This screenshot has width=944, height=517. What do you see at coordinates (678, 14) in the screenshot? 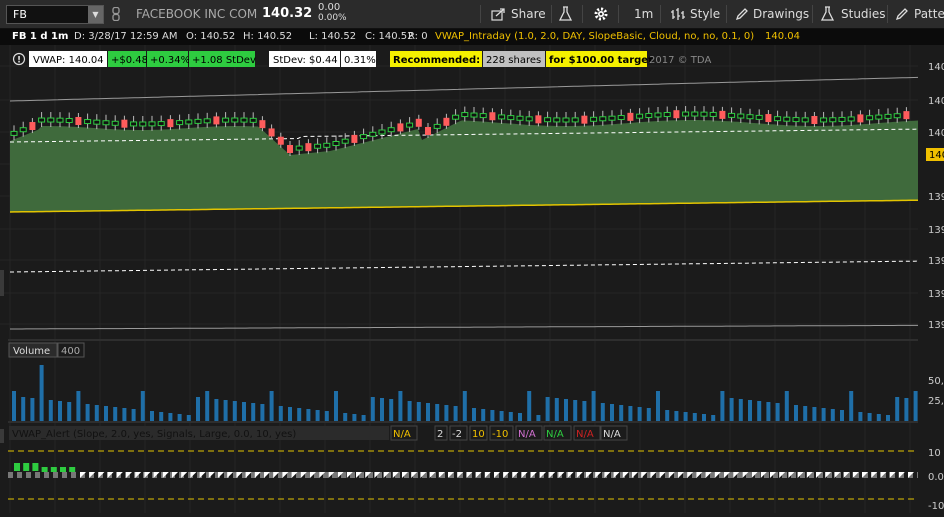
I see `style-icon` at bounding box center [678, 14].